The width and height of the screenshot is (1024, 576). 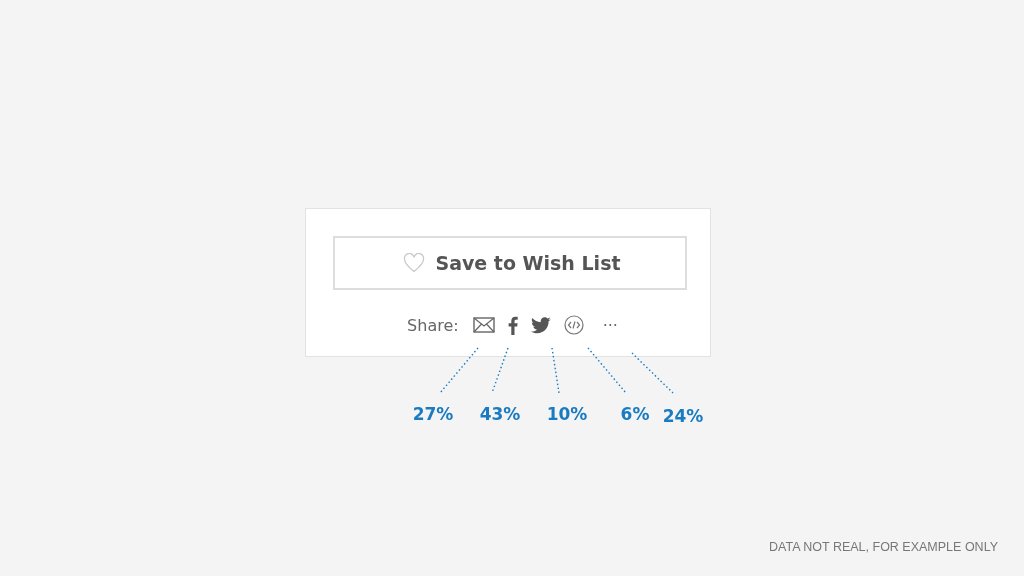 I want to click on percentage-label: 27%, so click(x=433, y=414).